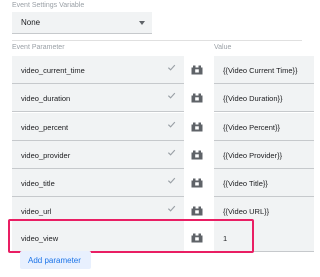  What do you see at coordinates (46, 98) in the screenshot?
I see `parameter-name-text: video_duration` at bounding box center [46, 98].